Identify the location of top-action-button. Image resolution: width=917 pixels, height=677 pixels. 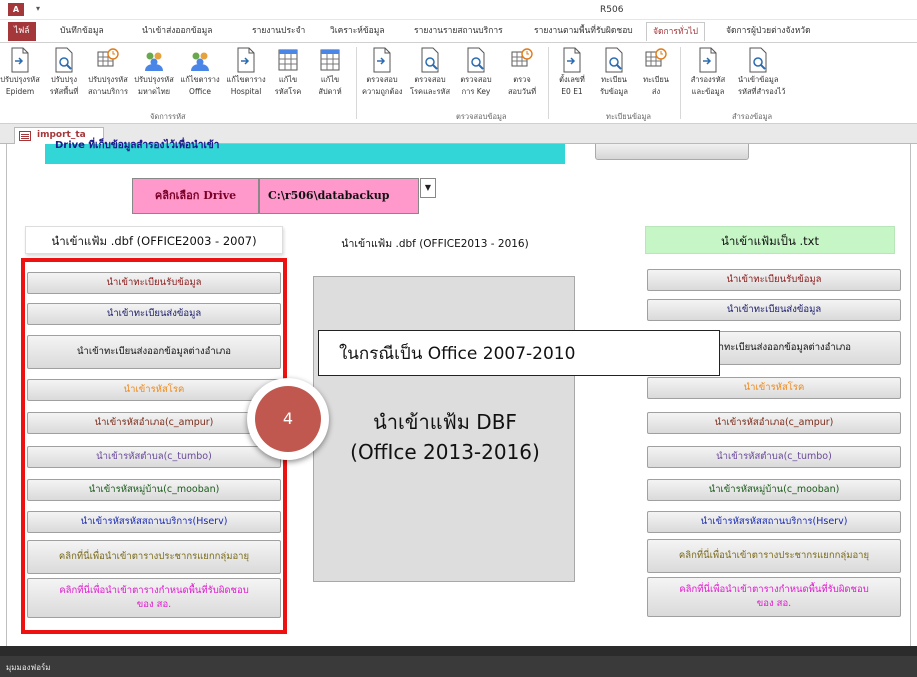
(672, 152).